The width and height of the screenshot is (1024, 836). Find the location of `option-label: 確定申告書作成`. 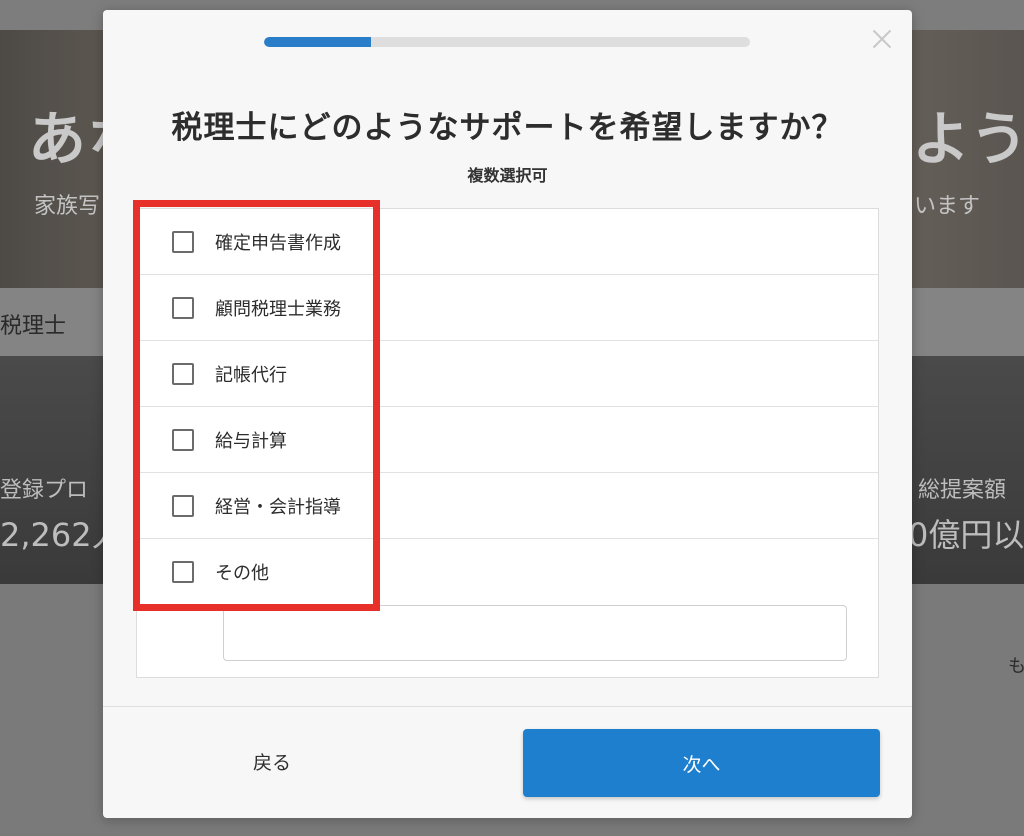

option-label: 確定申告書作成 is located at coordinates (278, 243).